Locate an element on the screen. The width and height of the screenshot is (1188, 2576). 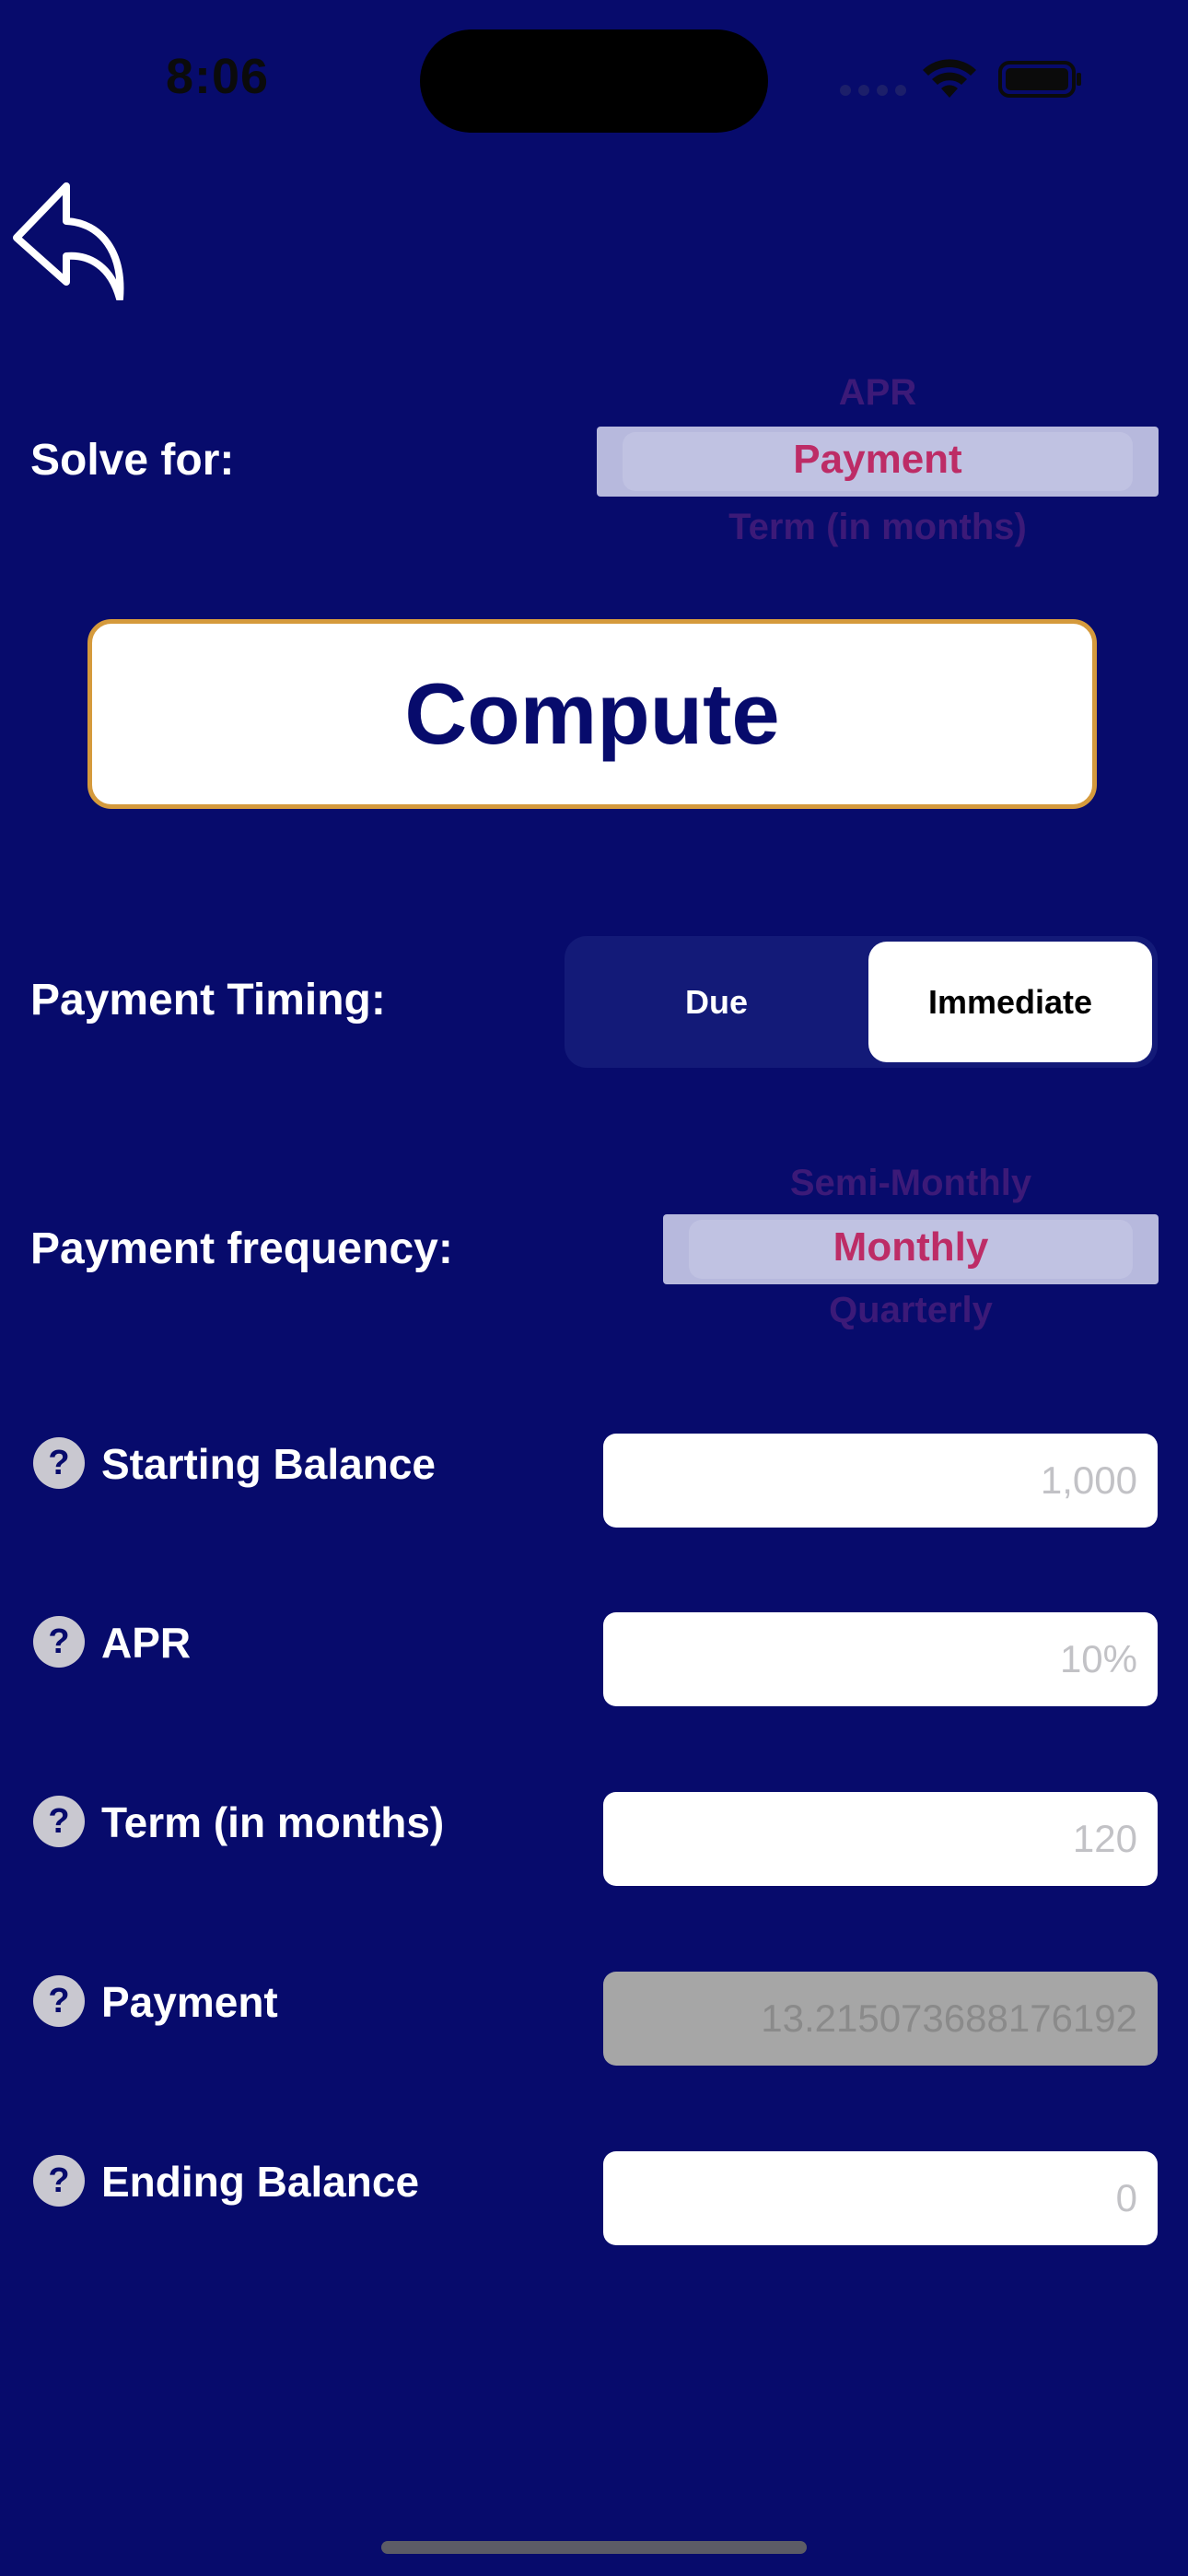
apr-field: 10% is located at coordinates (880, 1659).